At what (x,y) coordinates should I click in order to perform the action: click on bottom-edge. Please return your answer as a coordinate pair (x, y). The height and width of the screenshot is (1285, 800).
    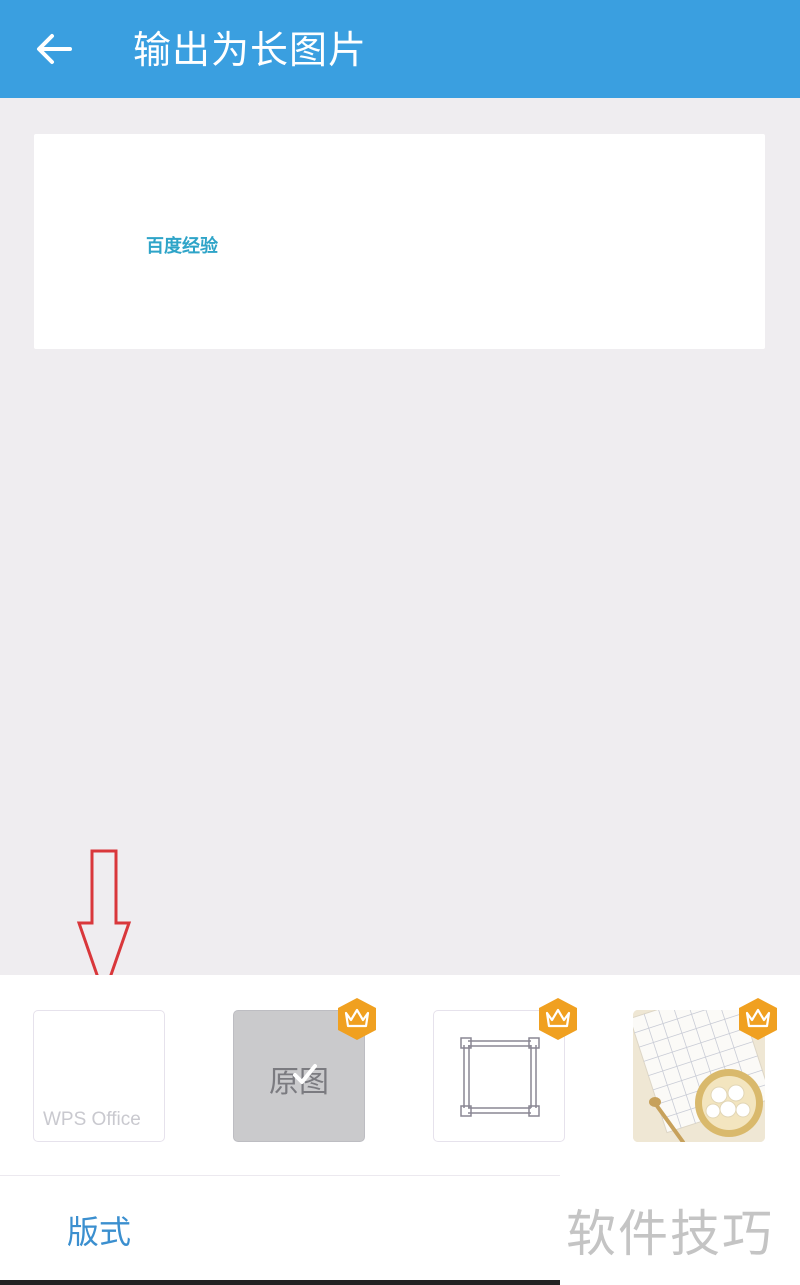
    Looking at the image, I should click on (280, 1282).